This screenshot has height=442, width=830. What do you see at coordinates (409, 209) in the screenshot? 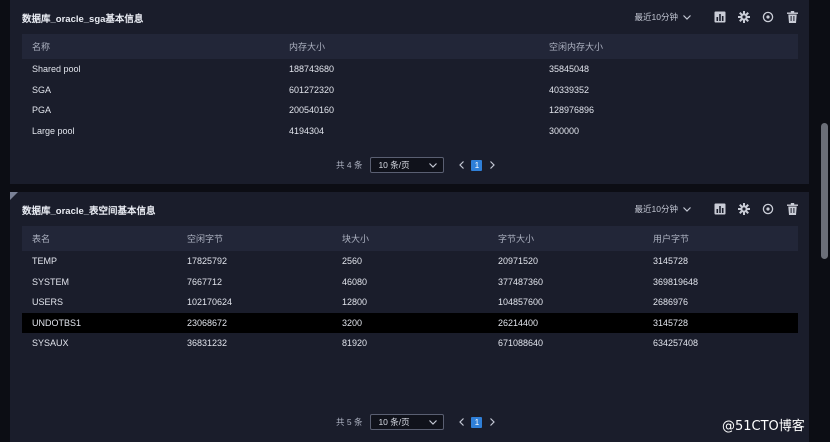
I see `panel-header: 数据库_oracle_表空间基本信息 最近10分钟` at bounding box center [409, 209].